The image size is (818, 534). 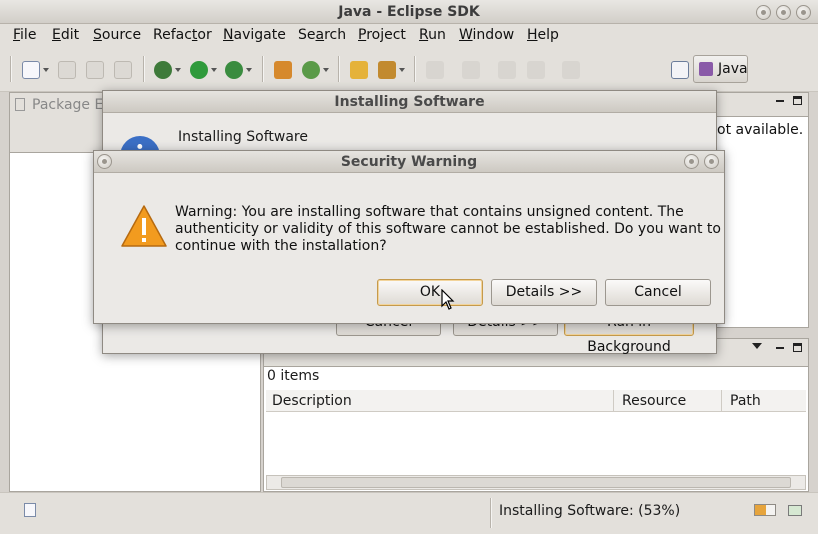 I want to click on save-icon, so click(x=67, y=70).